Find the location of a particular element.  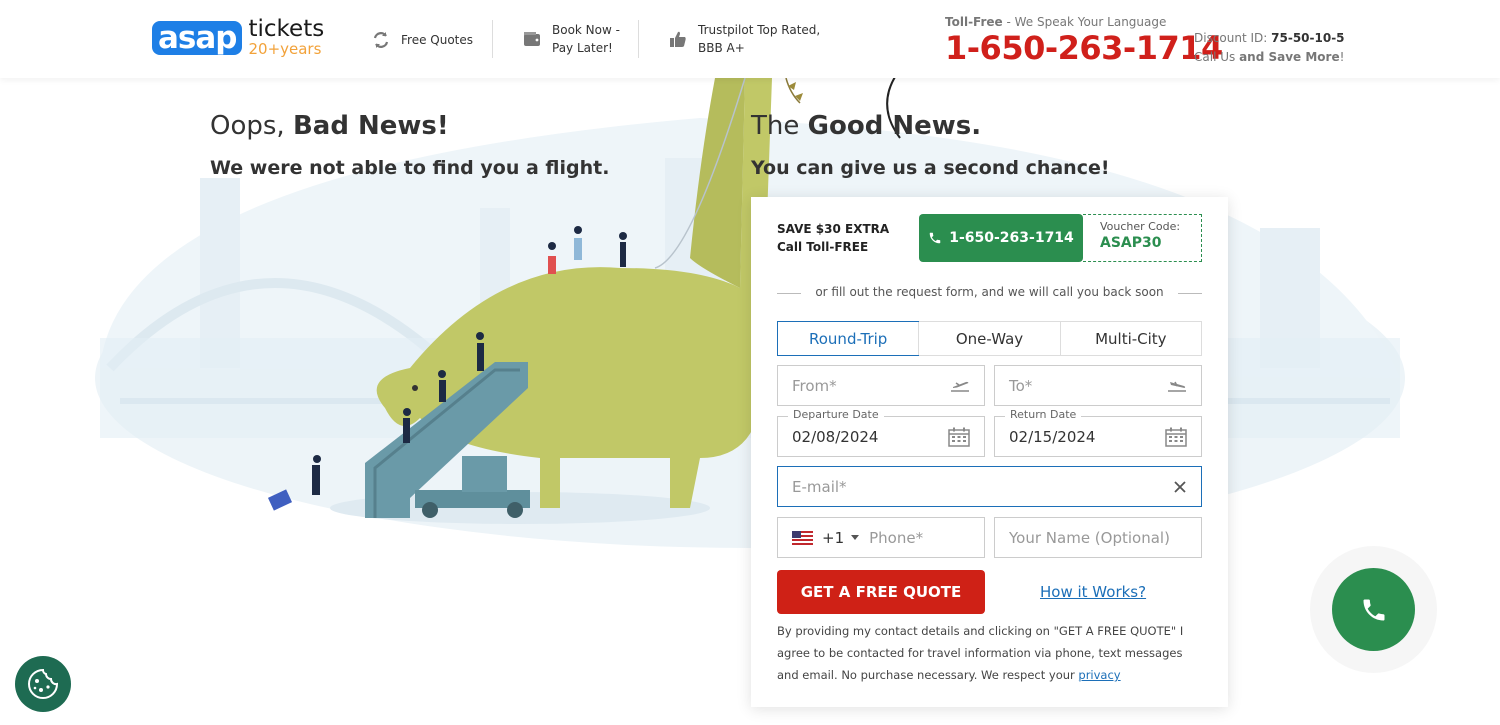

feature-label: Free Quotes is located at coordinates (437, 40).